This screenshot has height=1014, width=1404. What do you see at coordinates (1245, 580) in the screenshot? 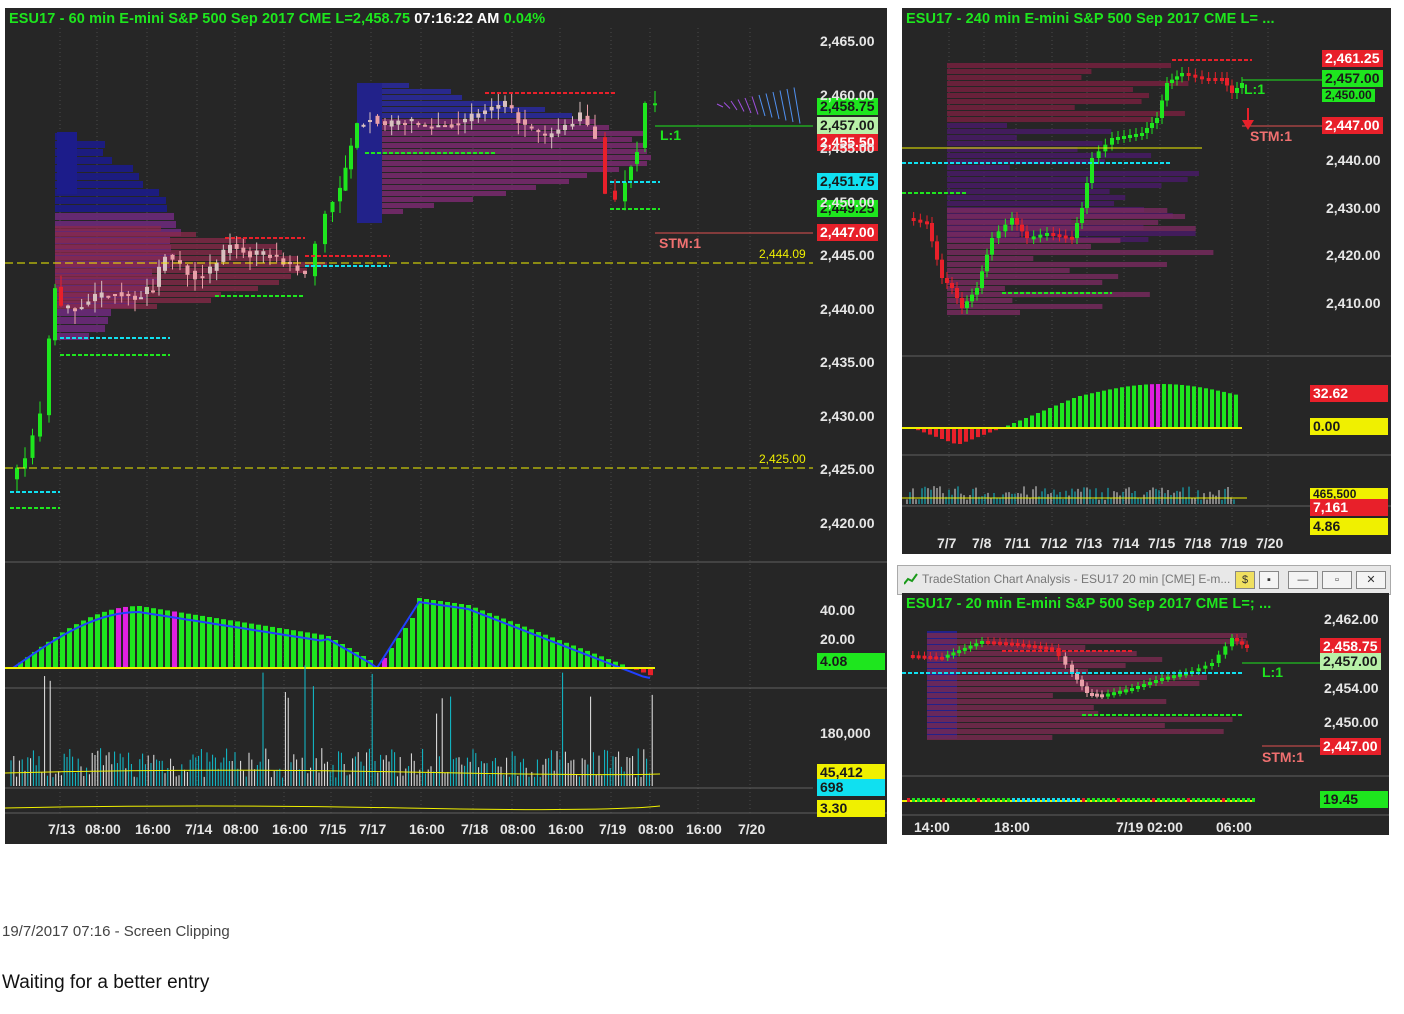
I see `window-symbol-button: $` at bounding box center [1245, 580].